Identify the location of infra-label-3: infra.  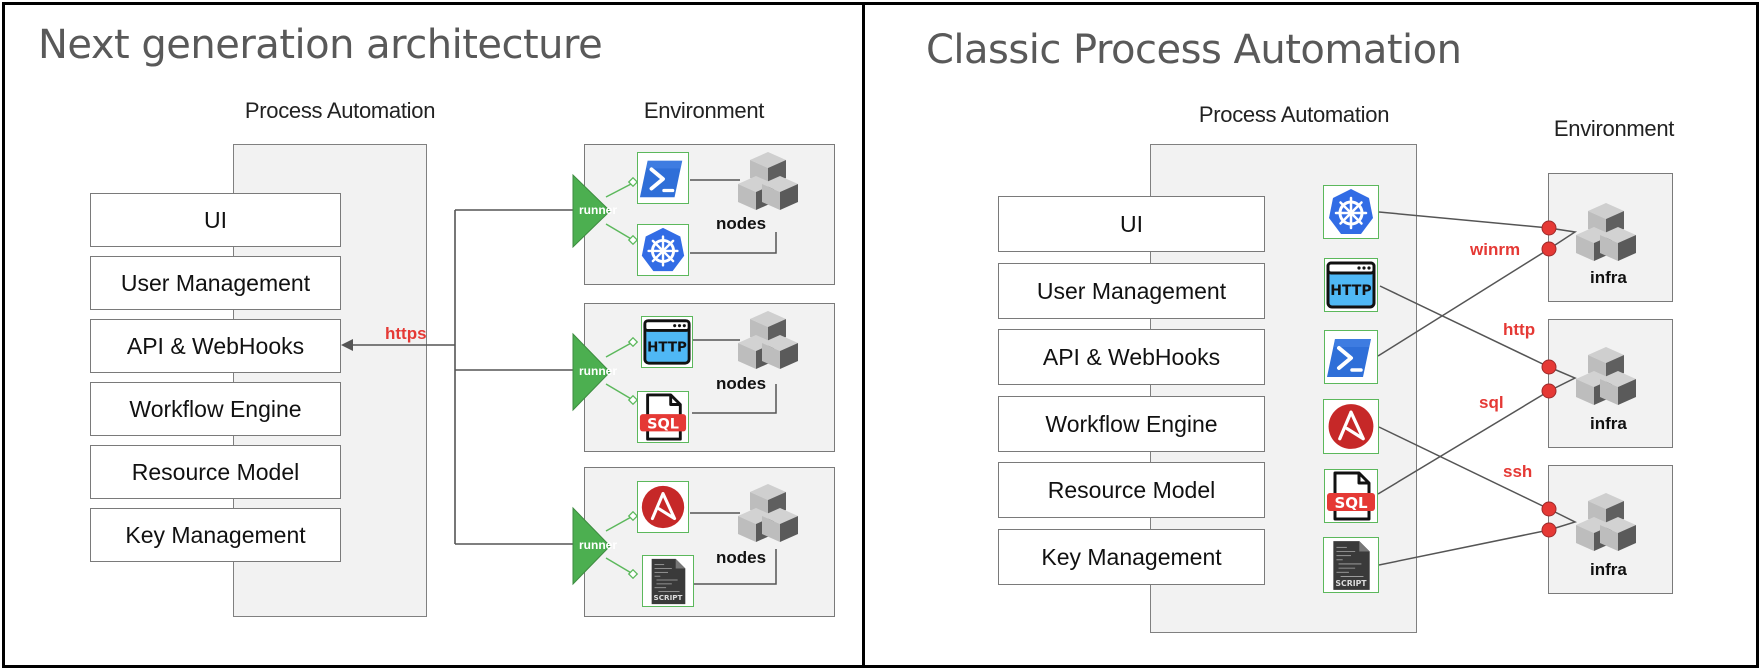
(1608, 569).